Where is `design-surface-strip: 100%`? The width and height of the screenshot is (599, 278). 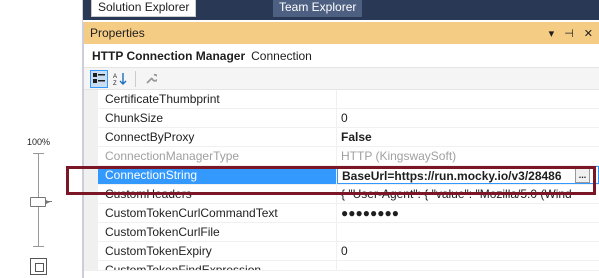
design-surface-strip: 100% is located at coordinates (41, 139).